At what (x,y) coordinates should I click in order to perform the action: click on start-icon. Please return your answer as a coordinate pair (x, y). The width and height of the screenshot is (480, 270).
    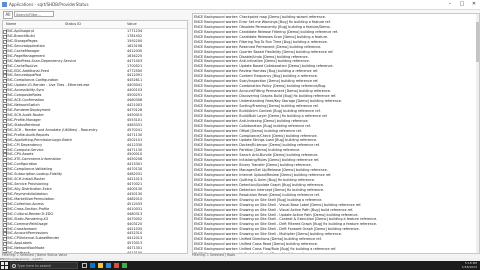
    Looking at the image, I should click on (4, 265).